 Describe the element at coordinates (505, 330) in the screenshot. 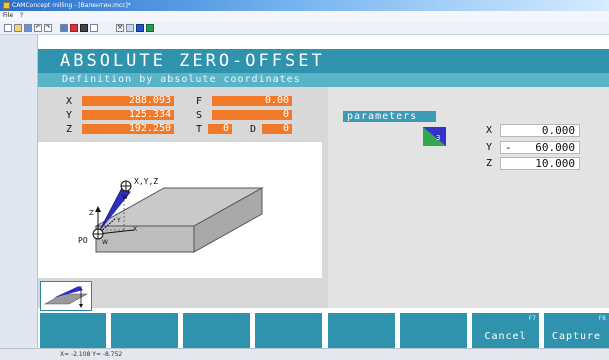

I see `cancel-button: F7 Cancel` at that location.